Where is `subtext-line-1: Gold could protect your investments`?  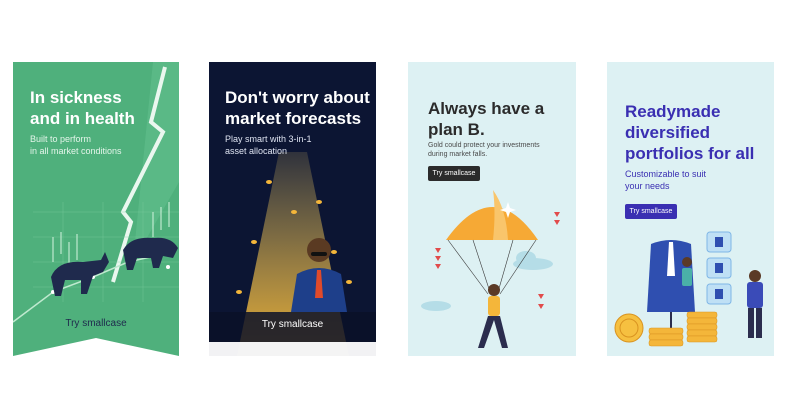
subtext-line-1: Gold could protect your investments is located at coordinates (484, 145).